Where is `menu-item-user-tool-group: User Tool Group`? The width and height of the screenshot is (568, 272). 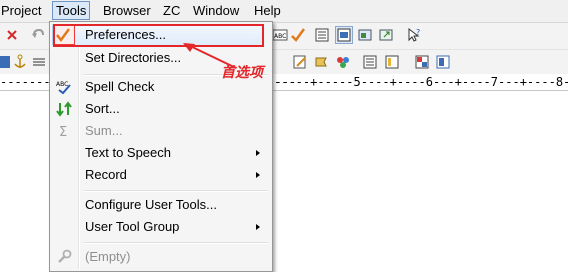 menu-item-user-tool-group: User Tool Group is located at coordinates (161, 227).